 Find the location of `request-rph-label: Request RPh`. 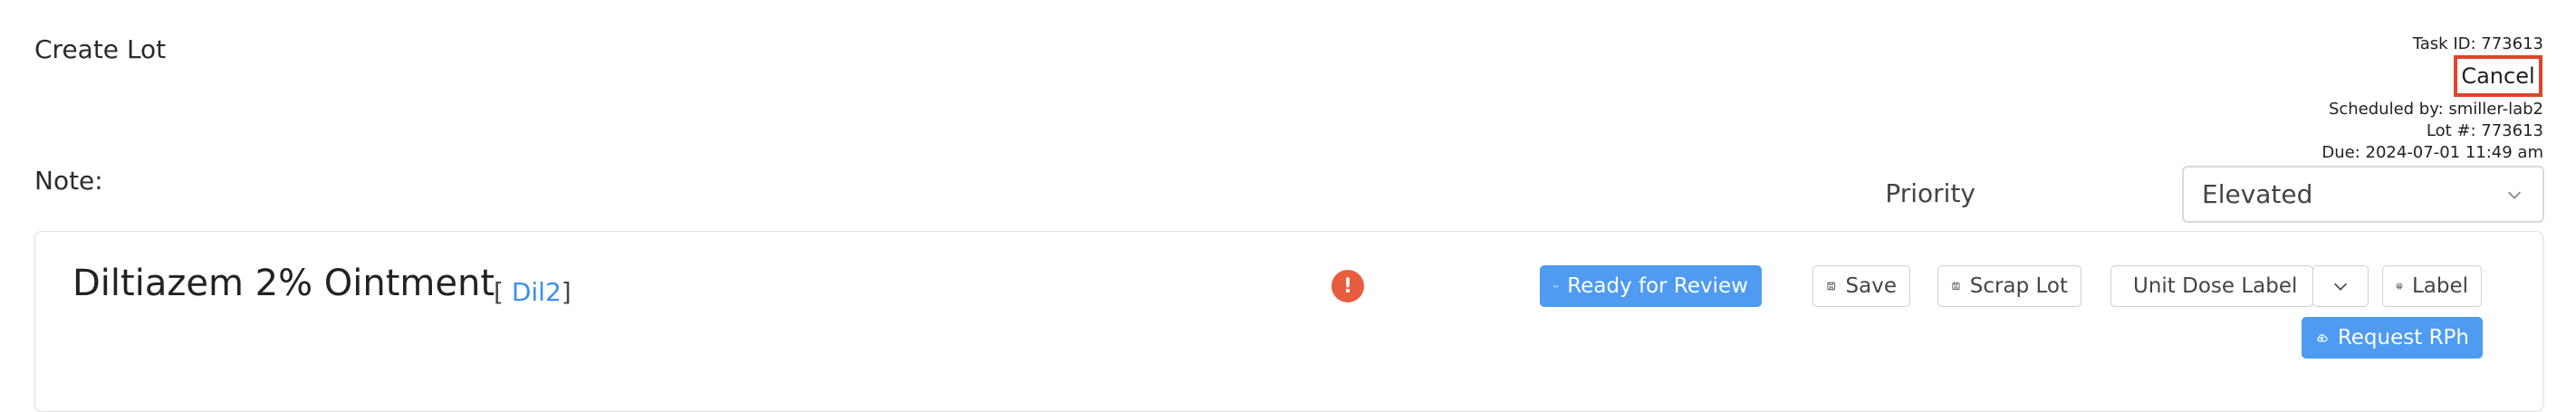

request-rph-label: Request RPh is located at coordinates (2403, 338).